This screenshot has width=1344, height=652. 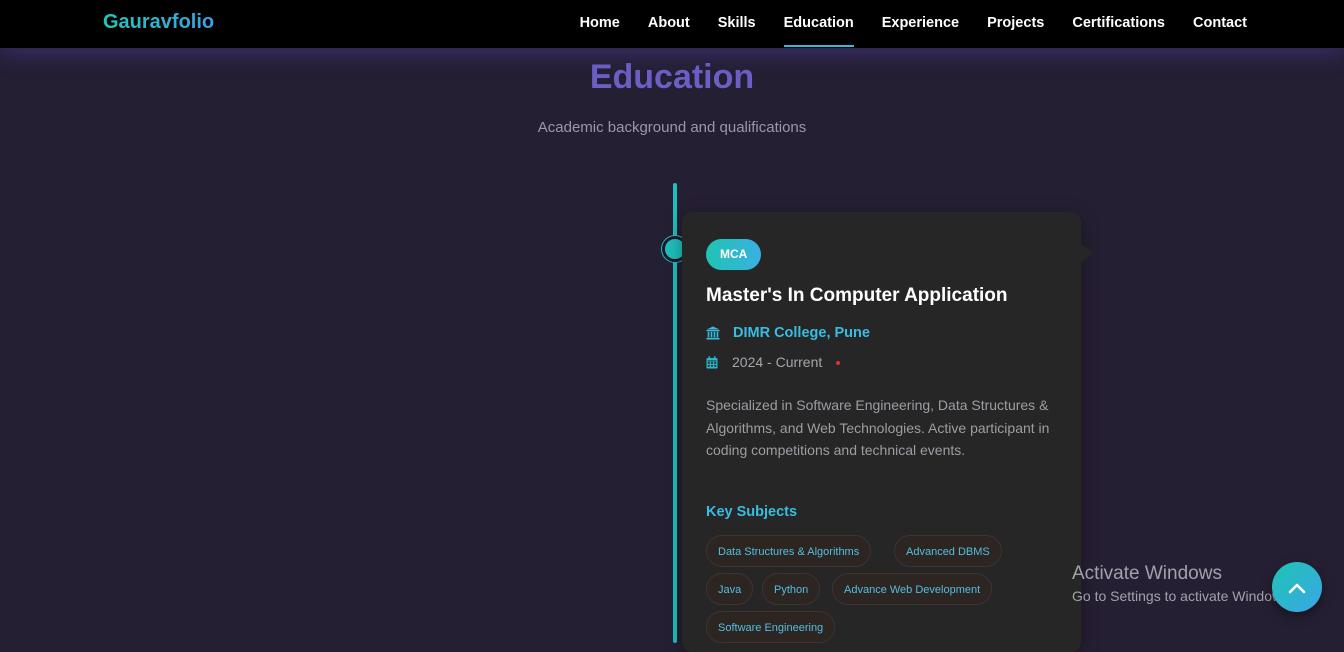 I want to click on scroll-to-top-button, so click(x=1297, y=587).